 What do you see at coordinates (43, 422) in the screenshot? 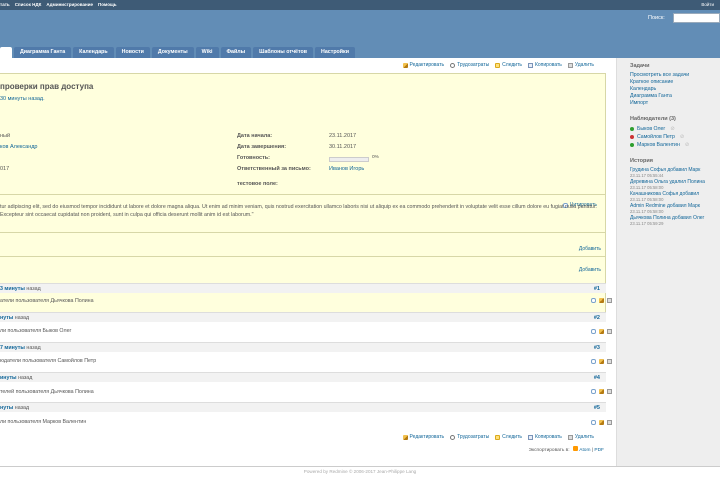
I see `journal-note: ли пользователя Марков Валентин` at bounding box center [43, 422].